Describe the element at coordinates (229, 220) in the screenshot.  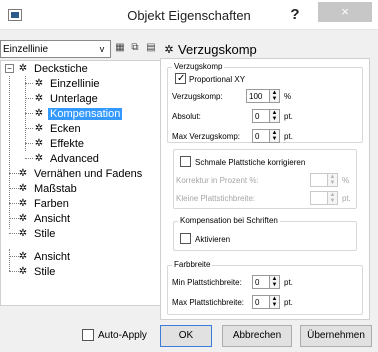
I see `group-label: Kompensation bei Schriften` at that location.